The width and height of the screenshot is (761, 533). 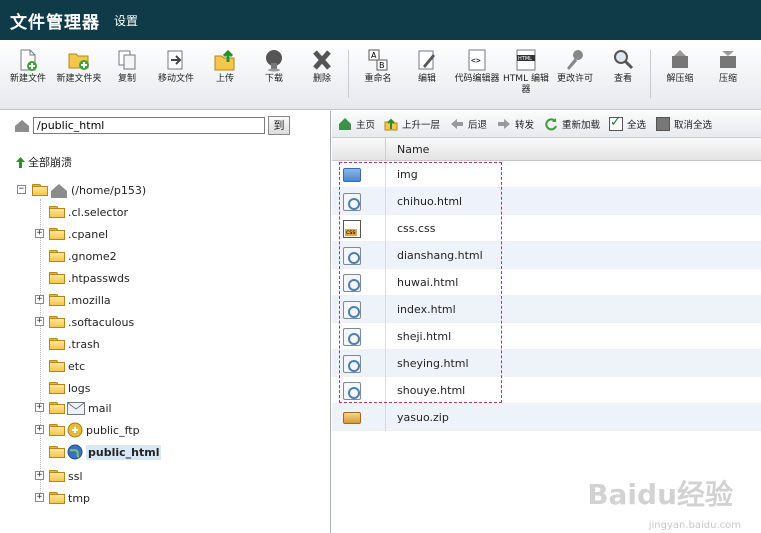 What do you see at coordinates (426, 60) in the screenshot?
I see `edit-icon` at bounding box center [426, 60].